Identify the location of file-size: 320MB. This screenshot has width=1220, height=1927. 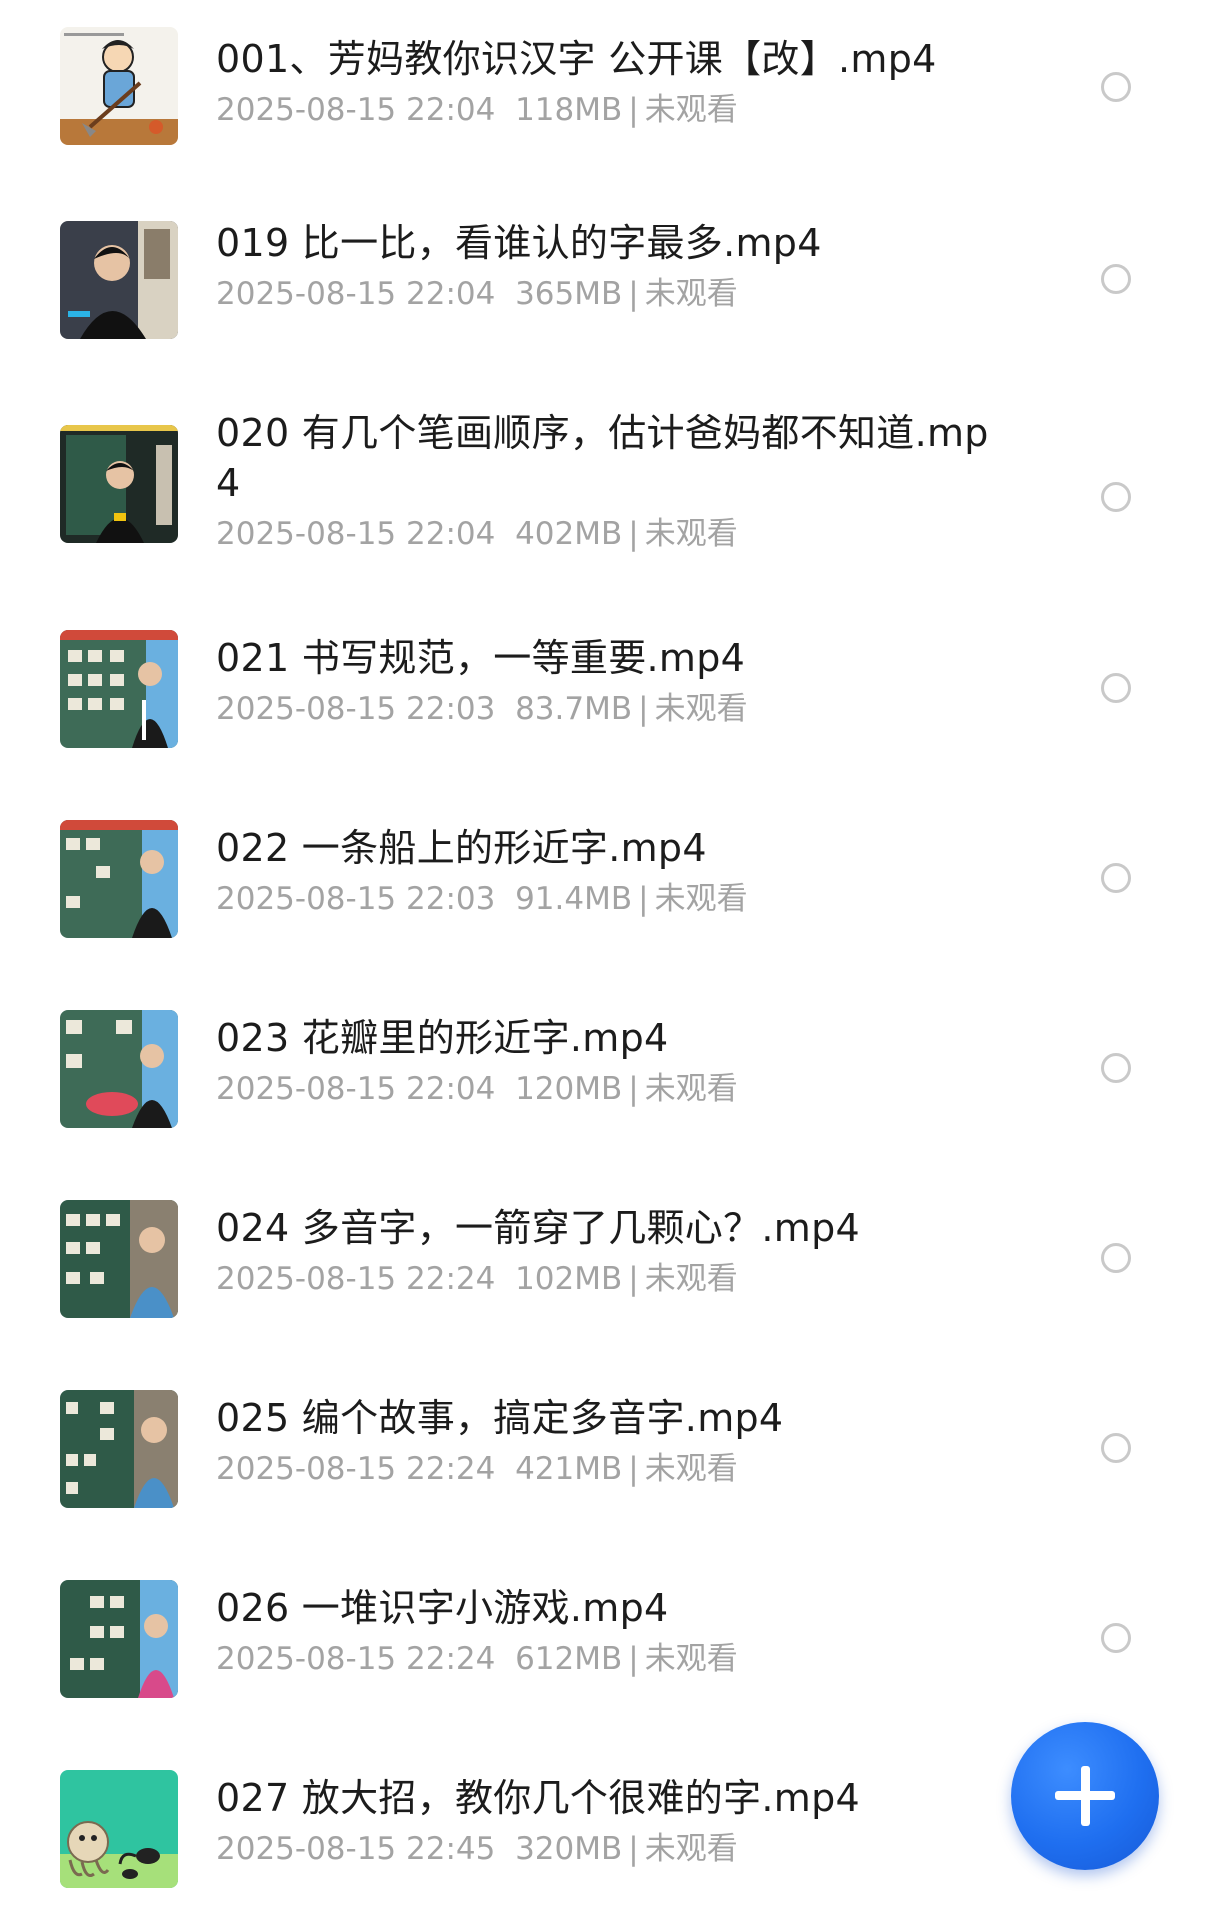
(569, 1849).